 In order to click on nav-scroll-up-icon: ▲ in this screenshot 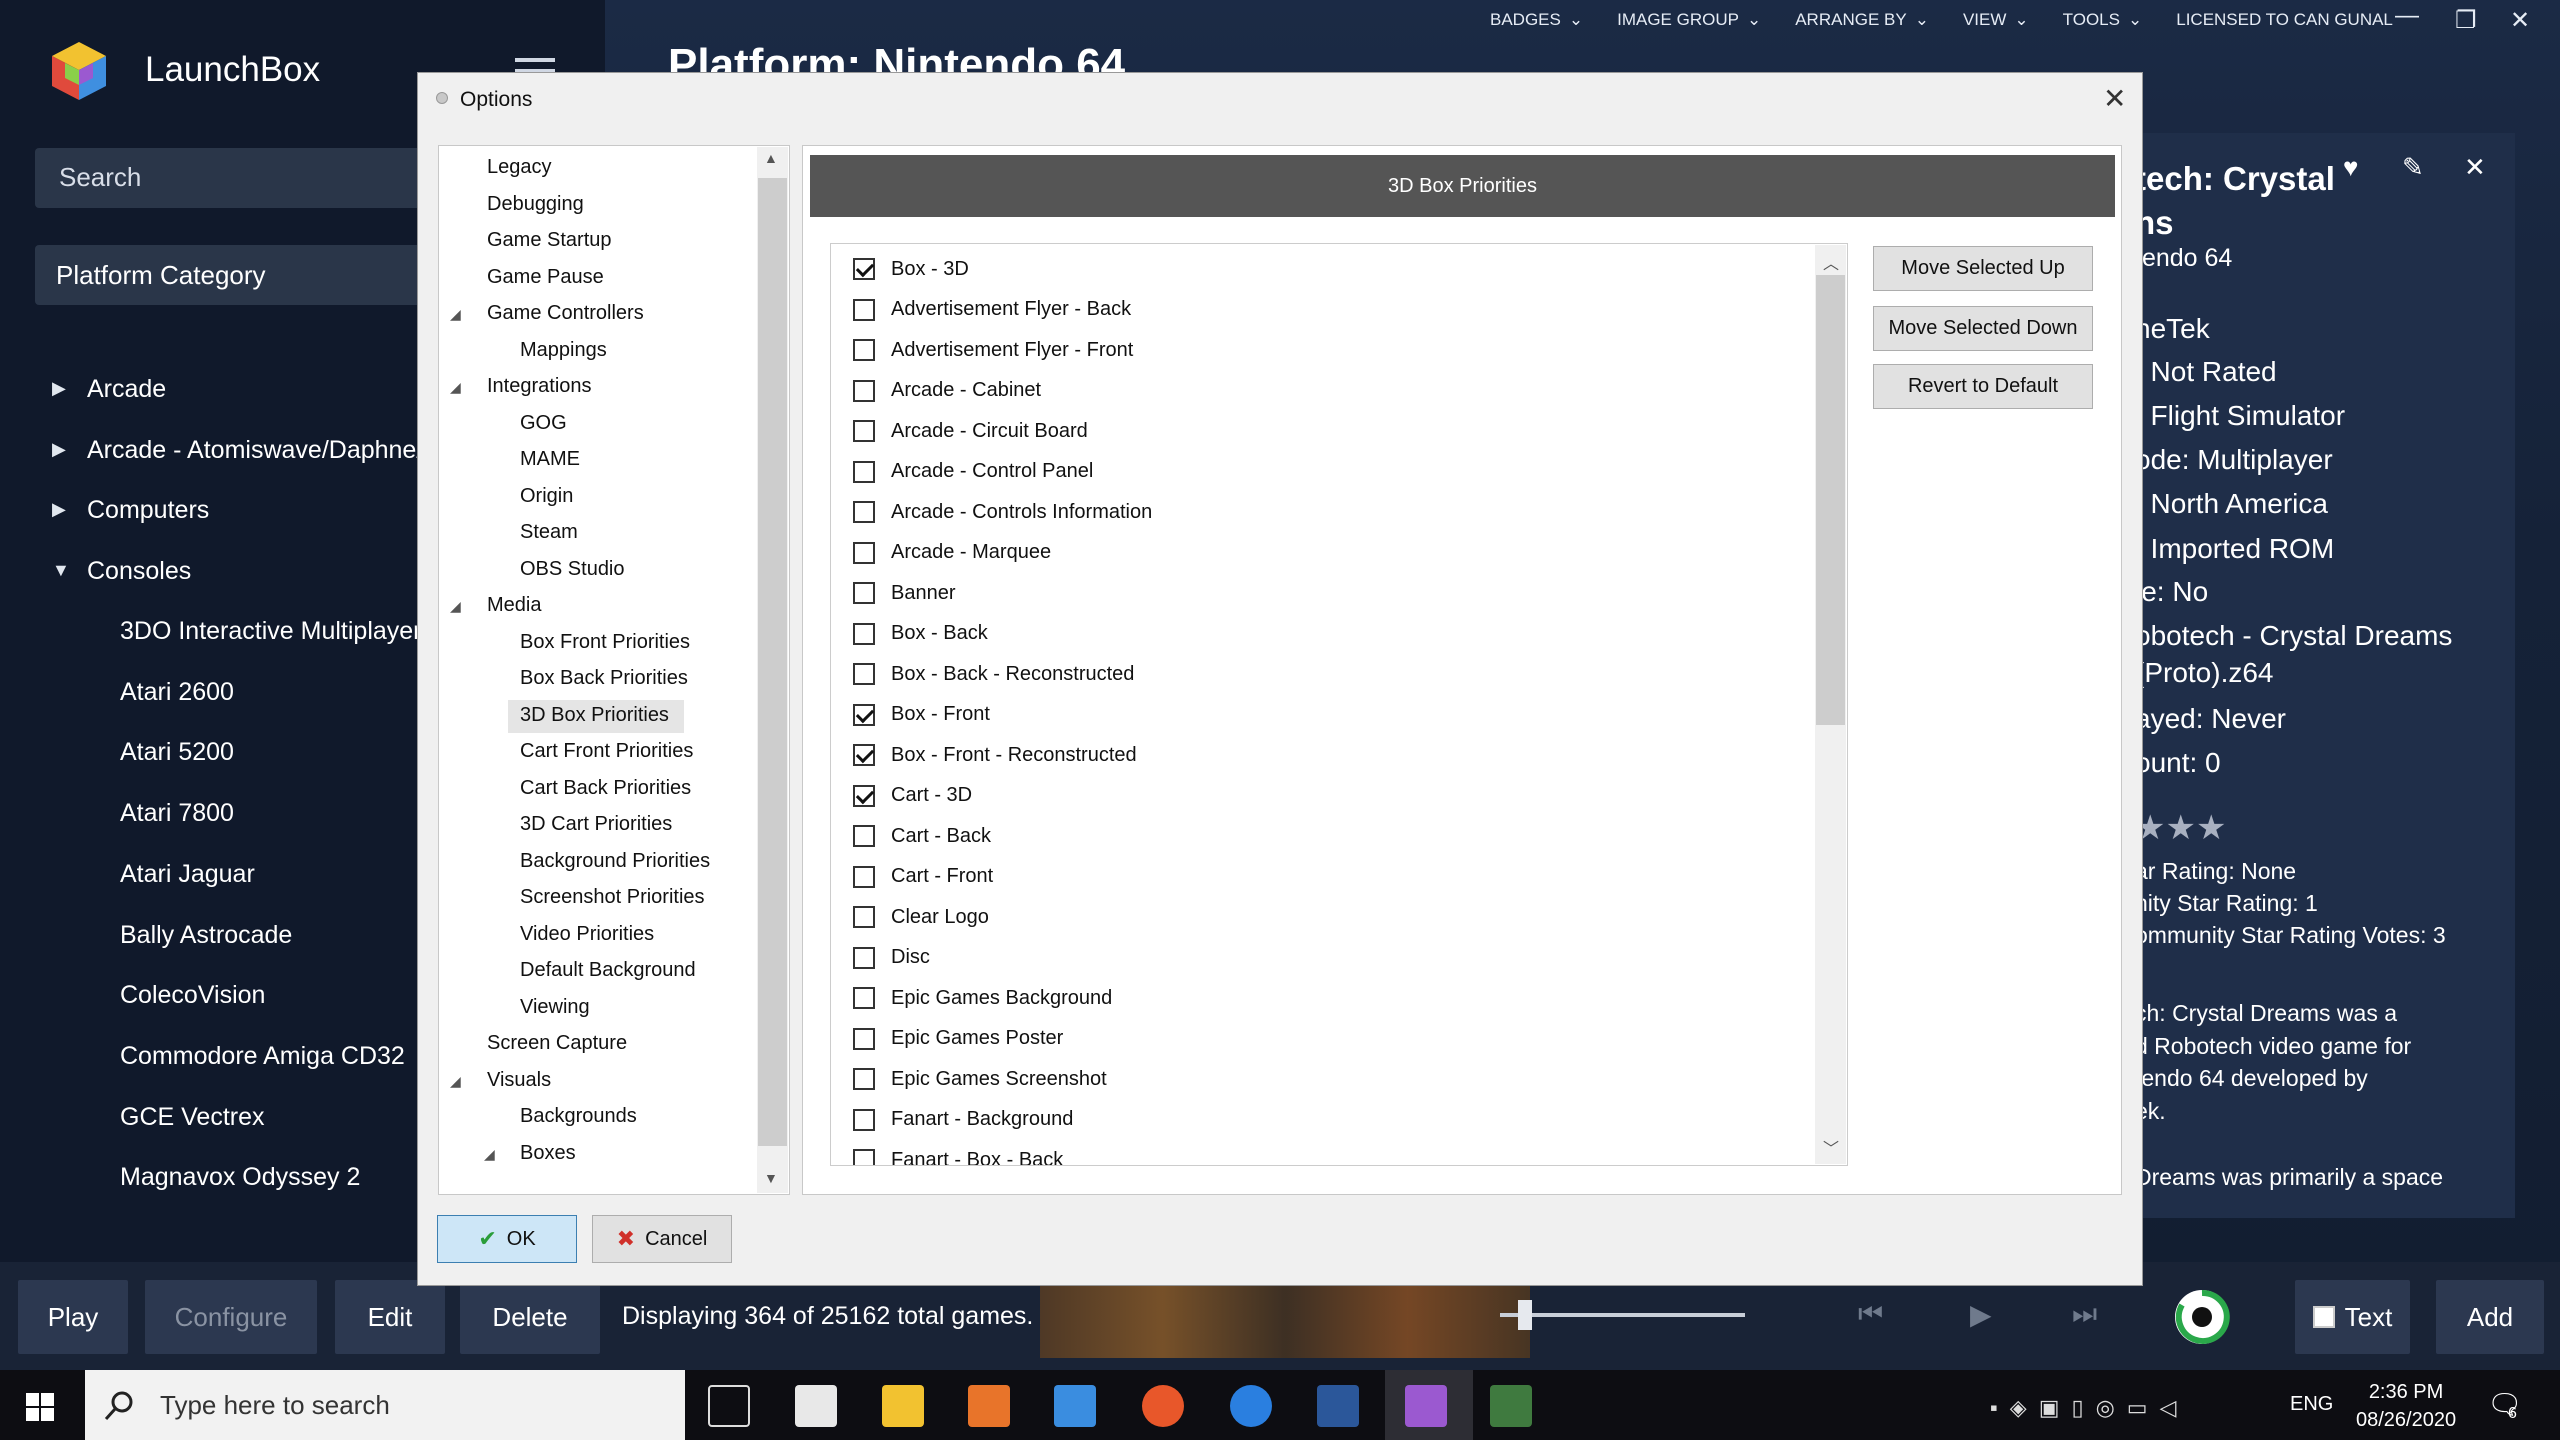, I will do `click(771, 158)`.